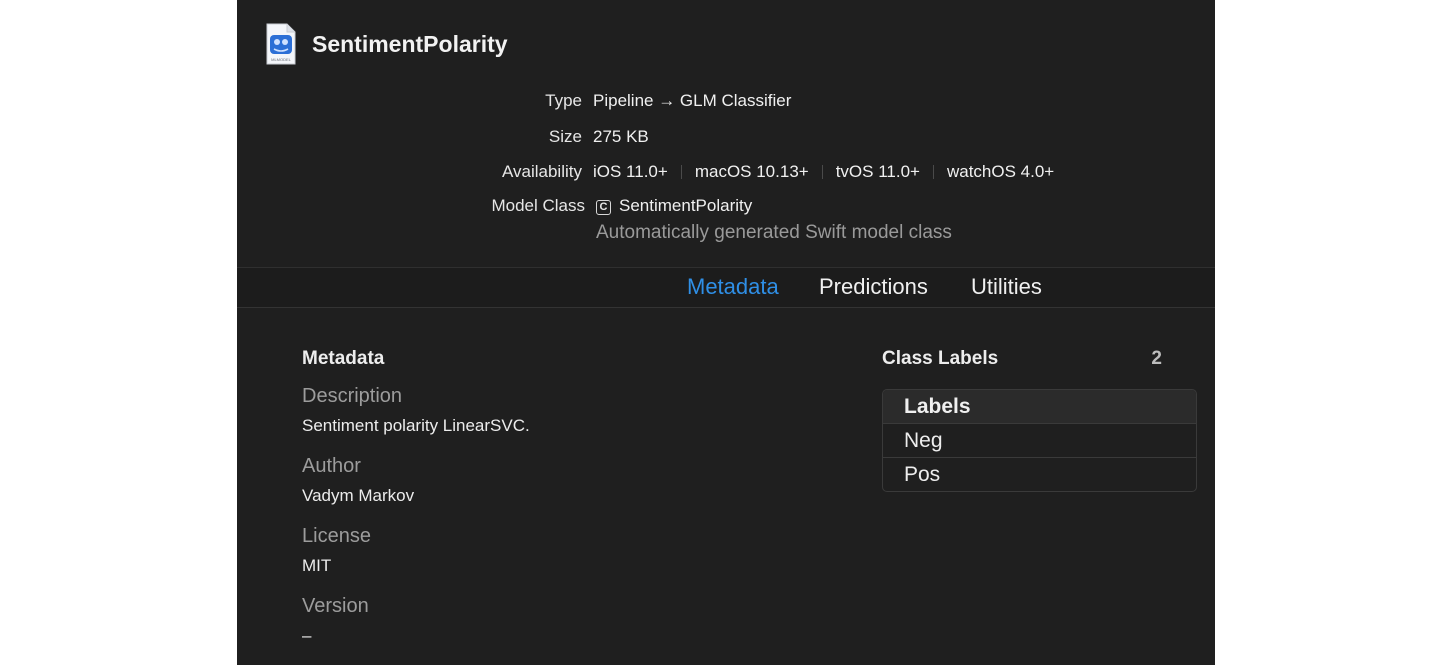  What do you see at coordinates (873, 287) in the screenshot?
I see `tab-predictions: Predictions` at bounding box center [873, 287].